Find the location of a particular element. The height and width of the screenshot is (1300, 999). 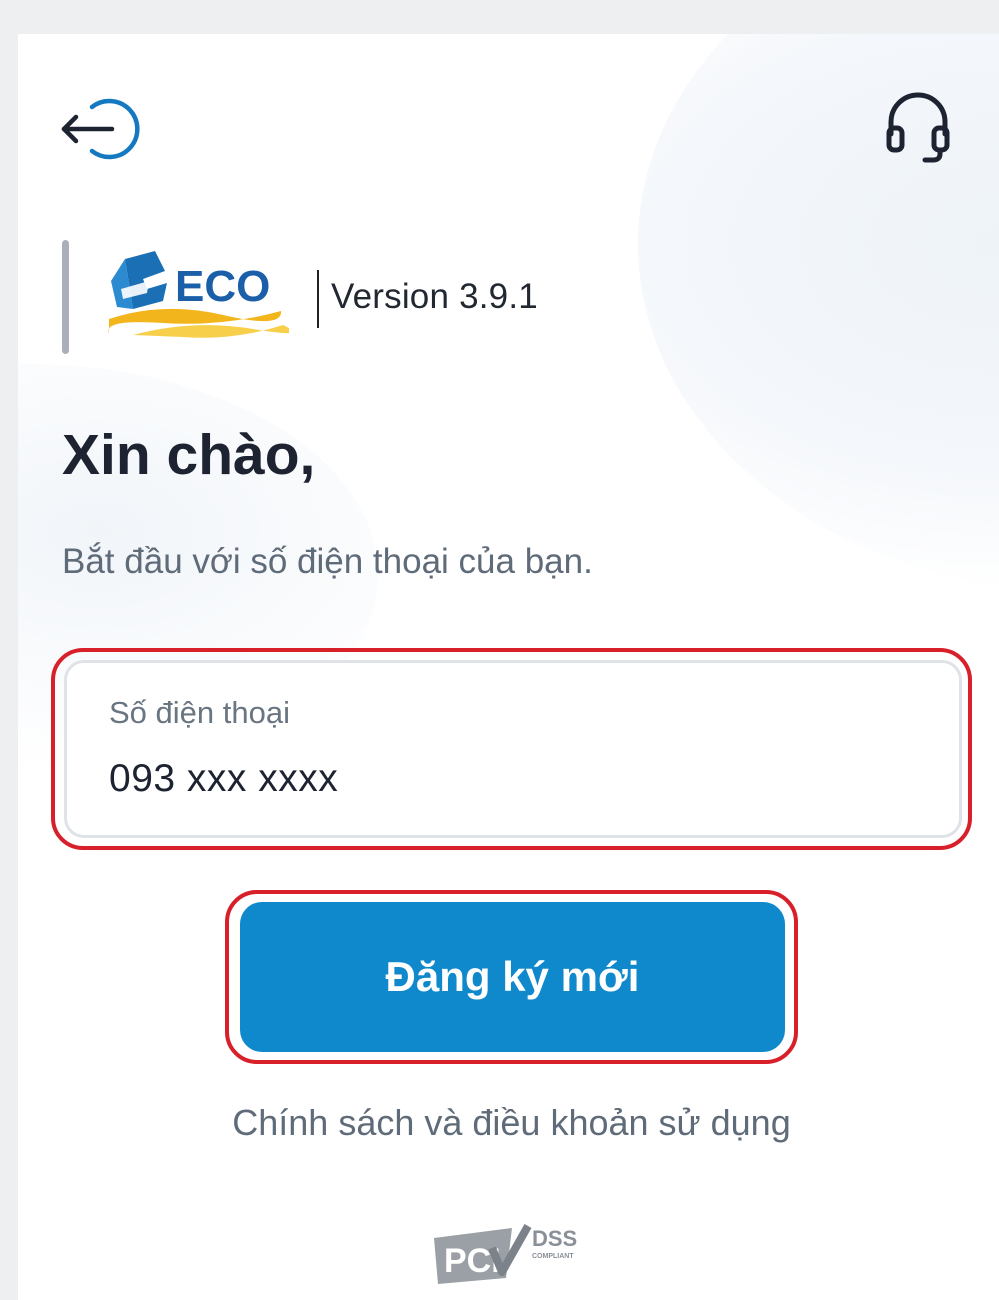

headset-icon is located at coordinates (918, 127).